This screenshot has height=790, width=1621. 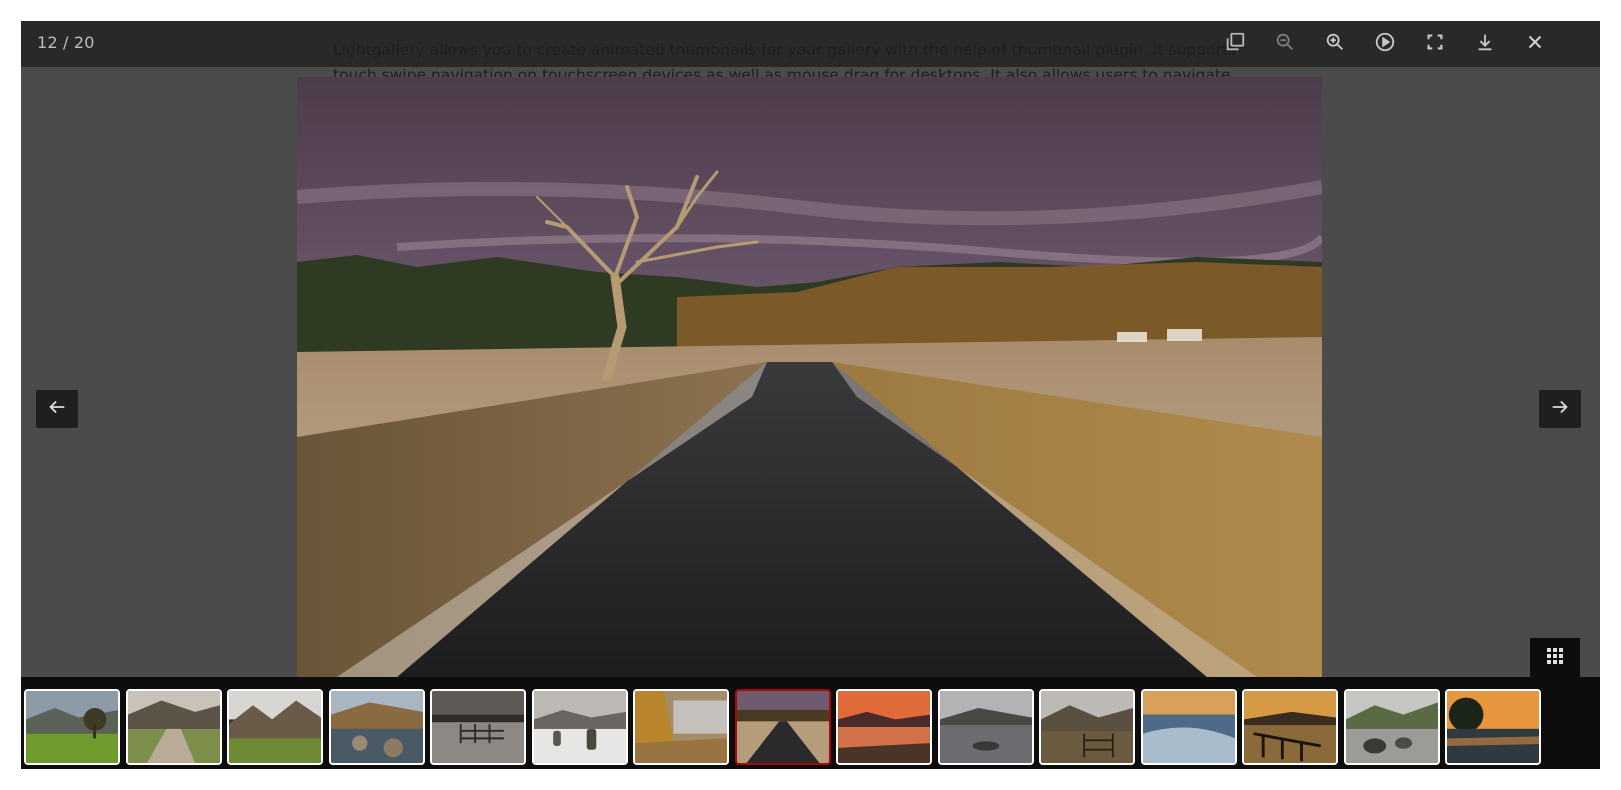 What do you see at coordinates (377, 727) in the screenshot?
I see `thumbnail-stream-rocks` at bounding box center [377, 727].